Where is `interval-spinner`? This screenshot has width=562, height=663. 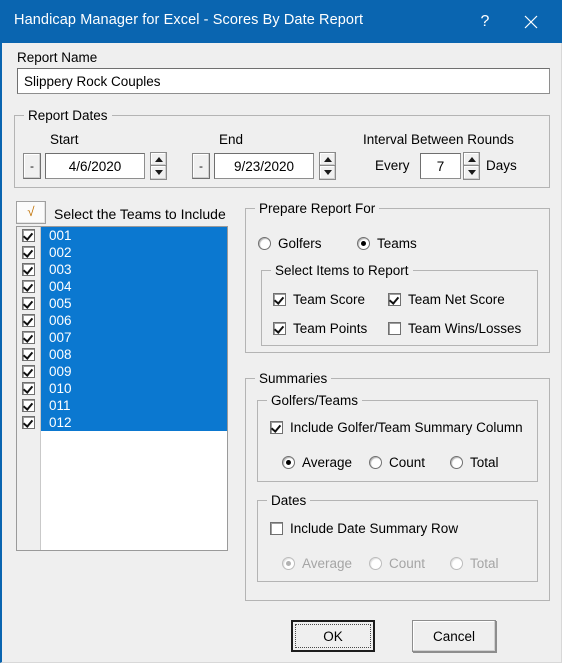 interval-spinner is located at coordinates (471, 166).